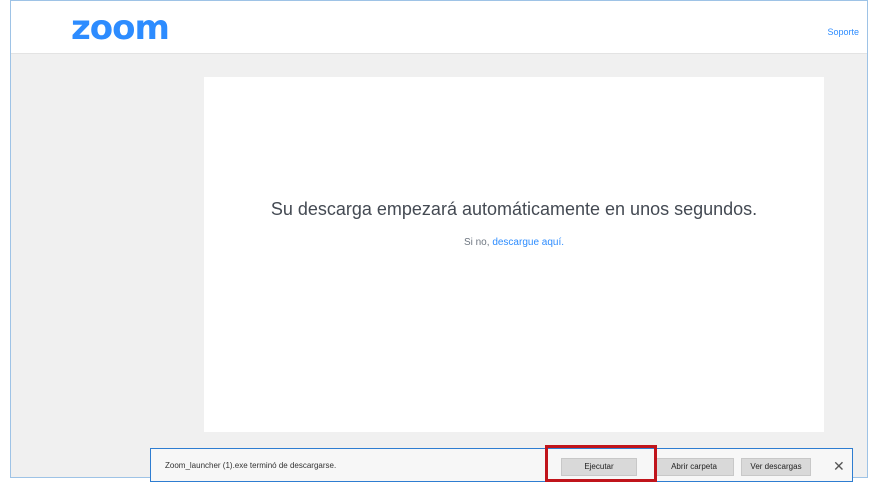  Describe the element at coordinates (839, 466) in the screenshot. I see `close-icon: ✕` at that location.